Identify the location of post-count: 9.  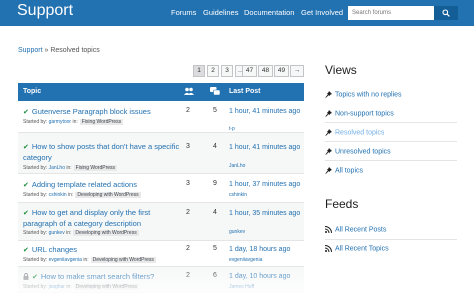
(215, 183).